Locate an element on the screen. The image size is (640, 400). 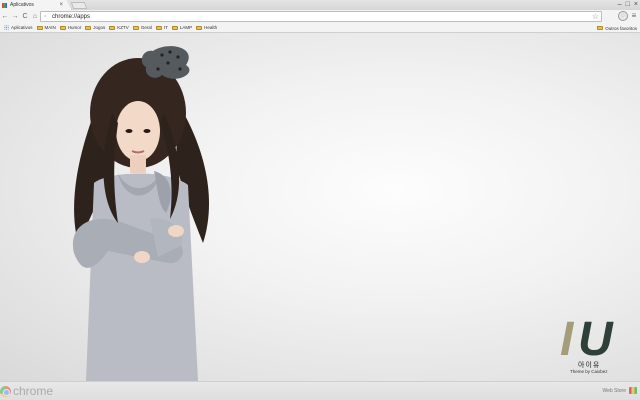
bookmark-apps: Aplicativos is located at coordinates (18, 27).